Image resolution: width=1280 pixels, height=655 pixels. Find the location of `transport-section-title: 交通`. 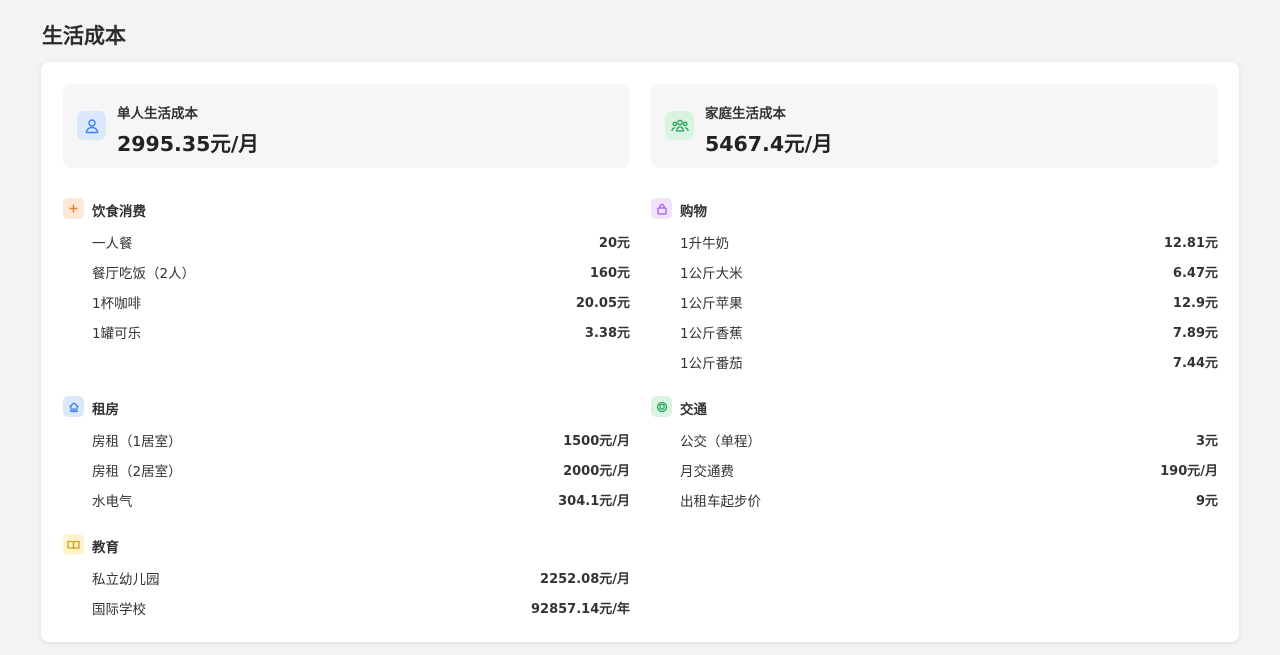

transport-section-title: 交通 is located at coordinates (693, 410).